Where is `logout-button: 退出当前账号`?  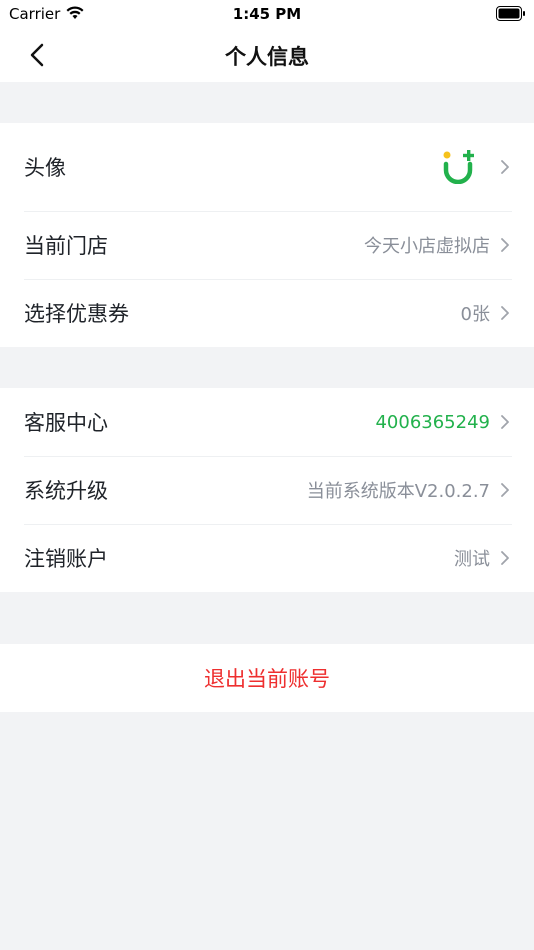 logout-button: 退出当前账号 is located at coordinates (267, 678).